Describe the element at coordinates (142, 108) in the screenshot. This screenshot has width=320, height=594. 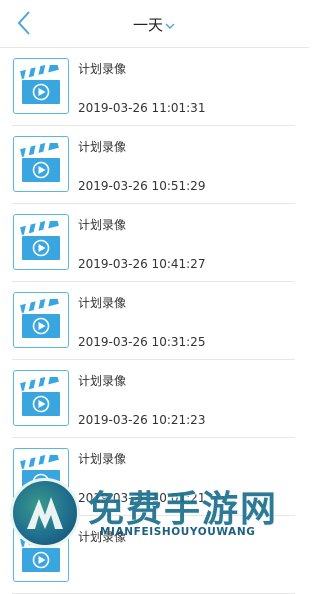
I see `recording-timestamp: 2019-03-26 11:01:31` at that location.